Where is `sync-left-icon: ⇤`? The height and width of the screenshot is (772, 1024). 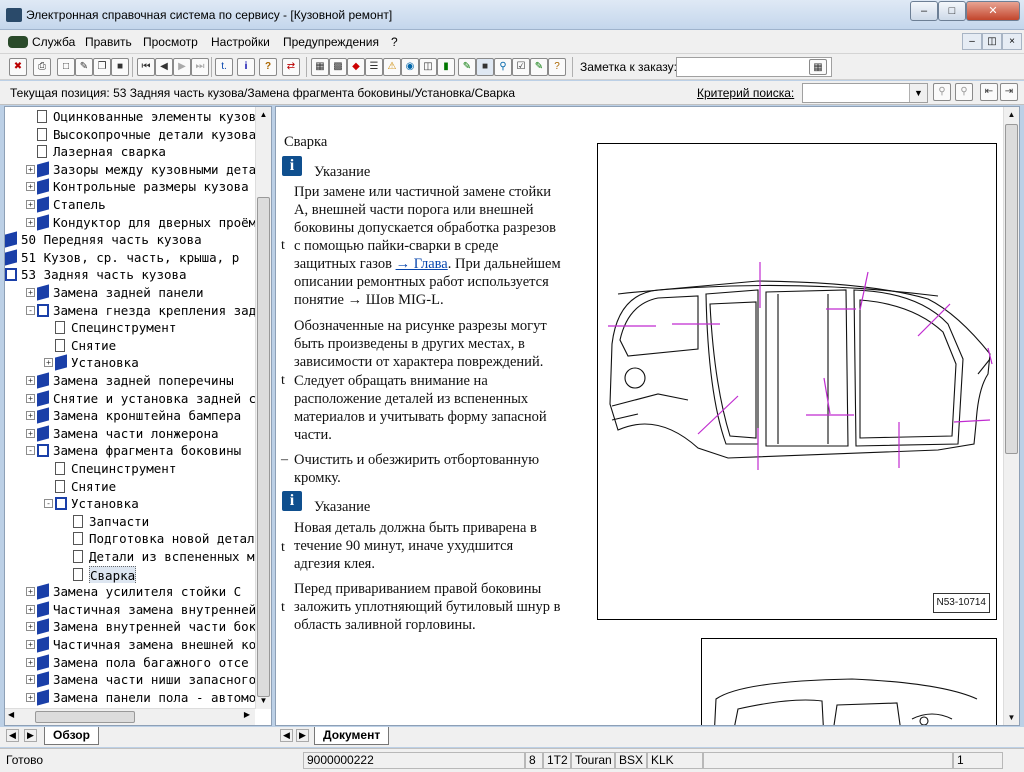
sync-left-icon: ⇤ is located at coordinates (989, 92).